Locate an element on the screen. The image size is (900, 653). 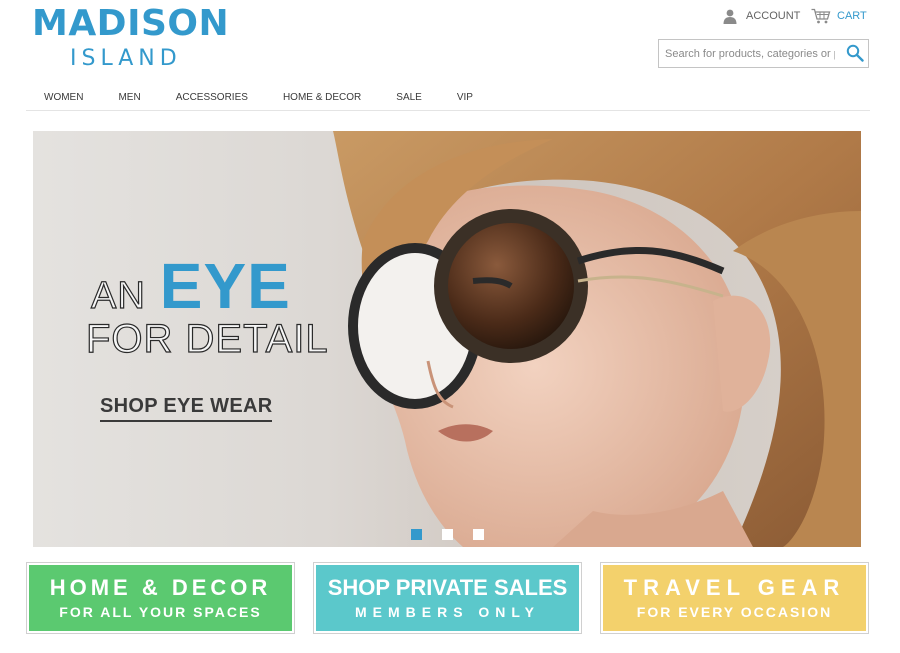
promo-travel-gear-title: TRAVEL GEAR is located at coordinates (734, 587).